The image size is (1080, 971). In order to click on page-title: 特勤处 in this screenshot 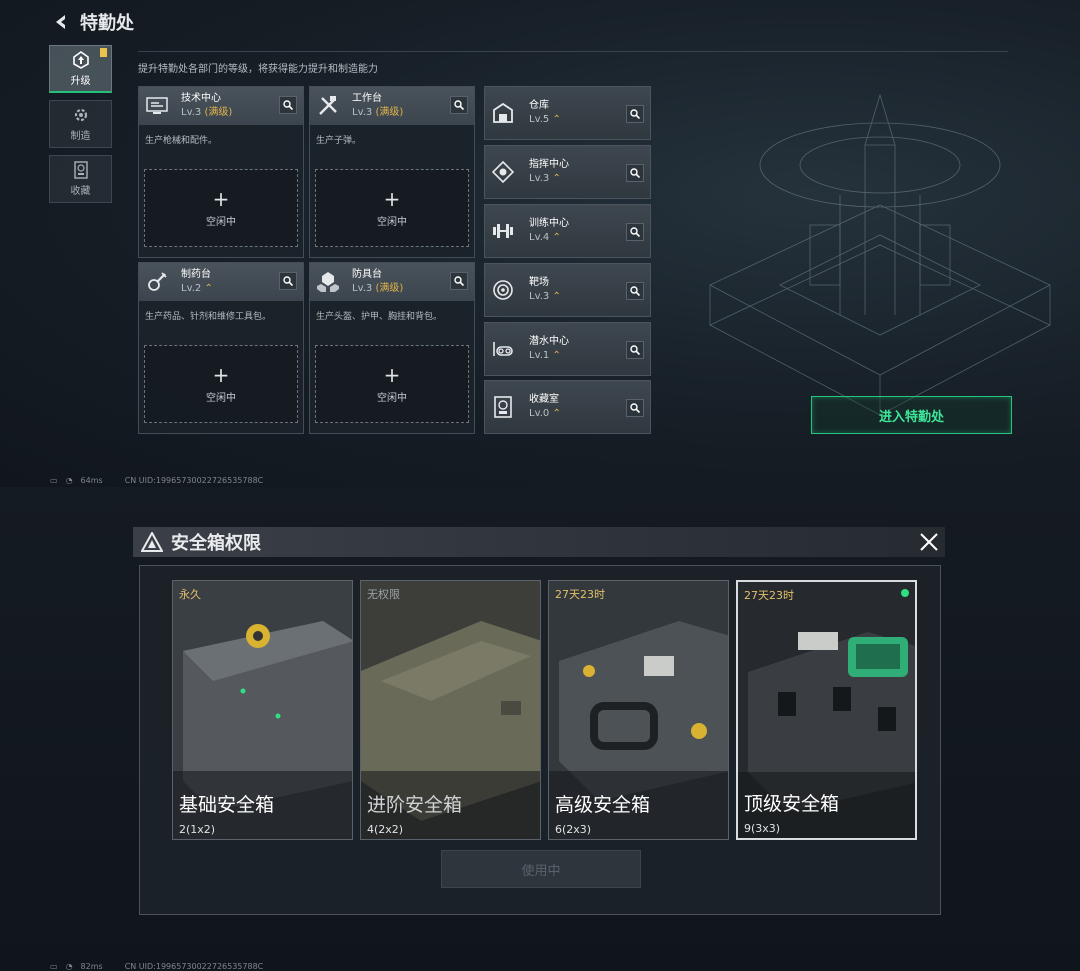, I will do `click(107, 23)`.